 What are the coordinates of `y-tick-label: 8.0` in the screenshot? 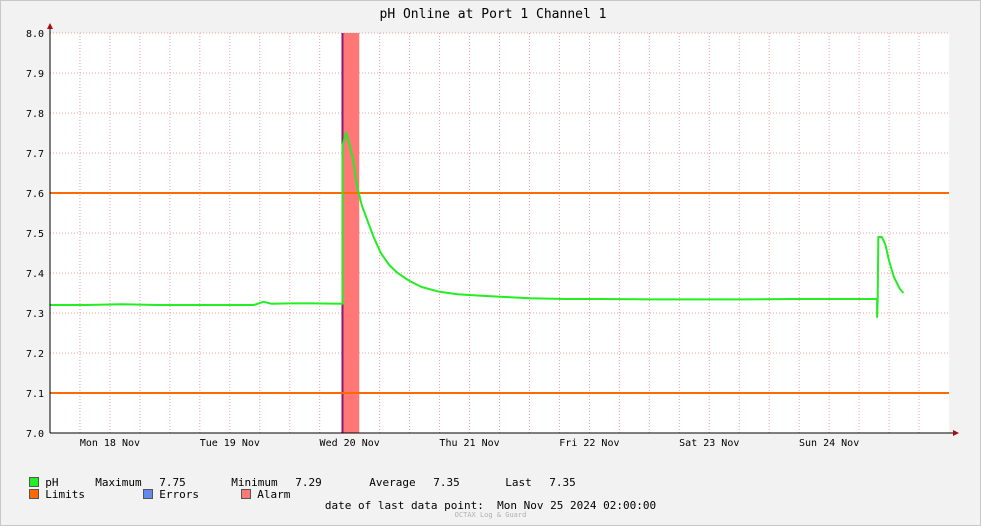 It's located at (35, 34).